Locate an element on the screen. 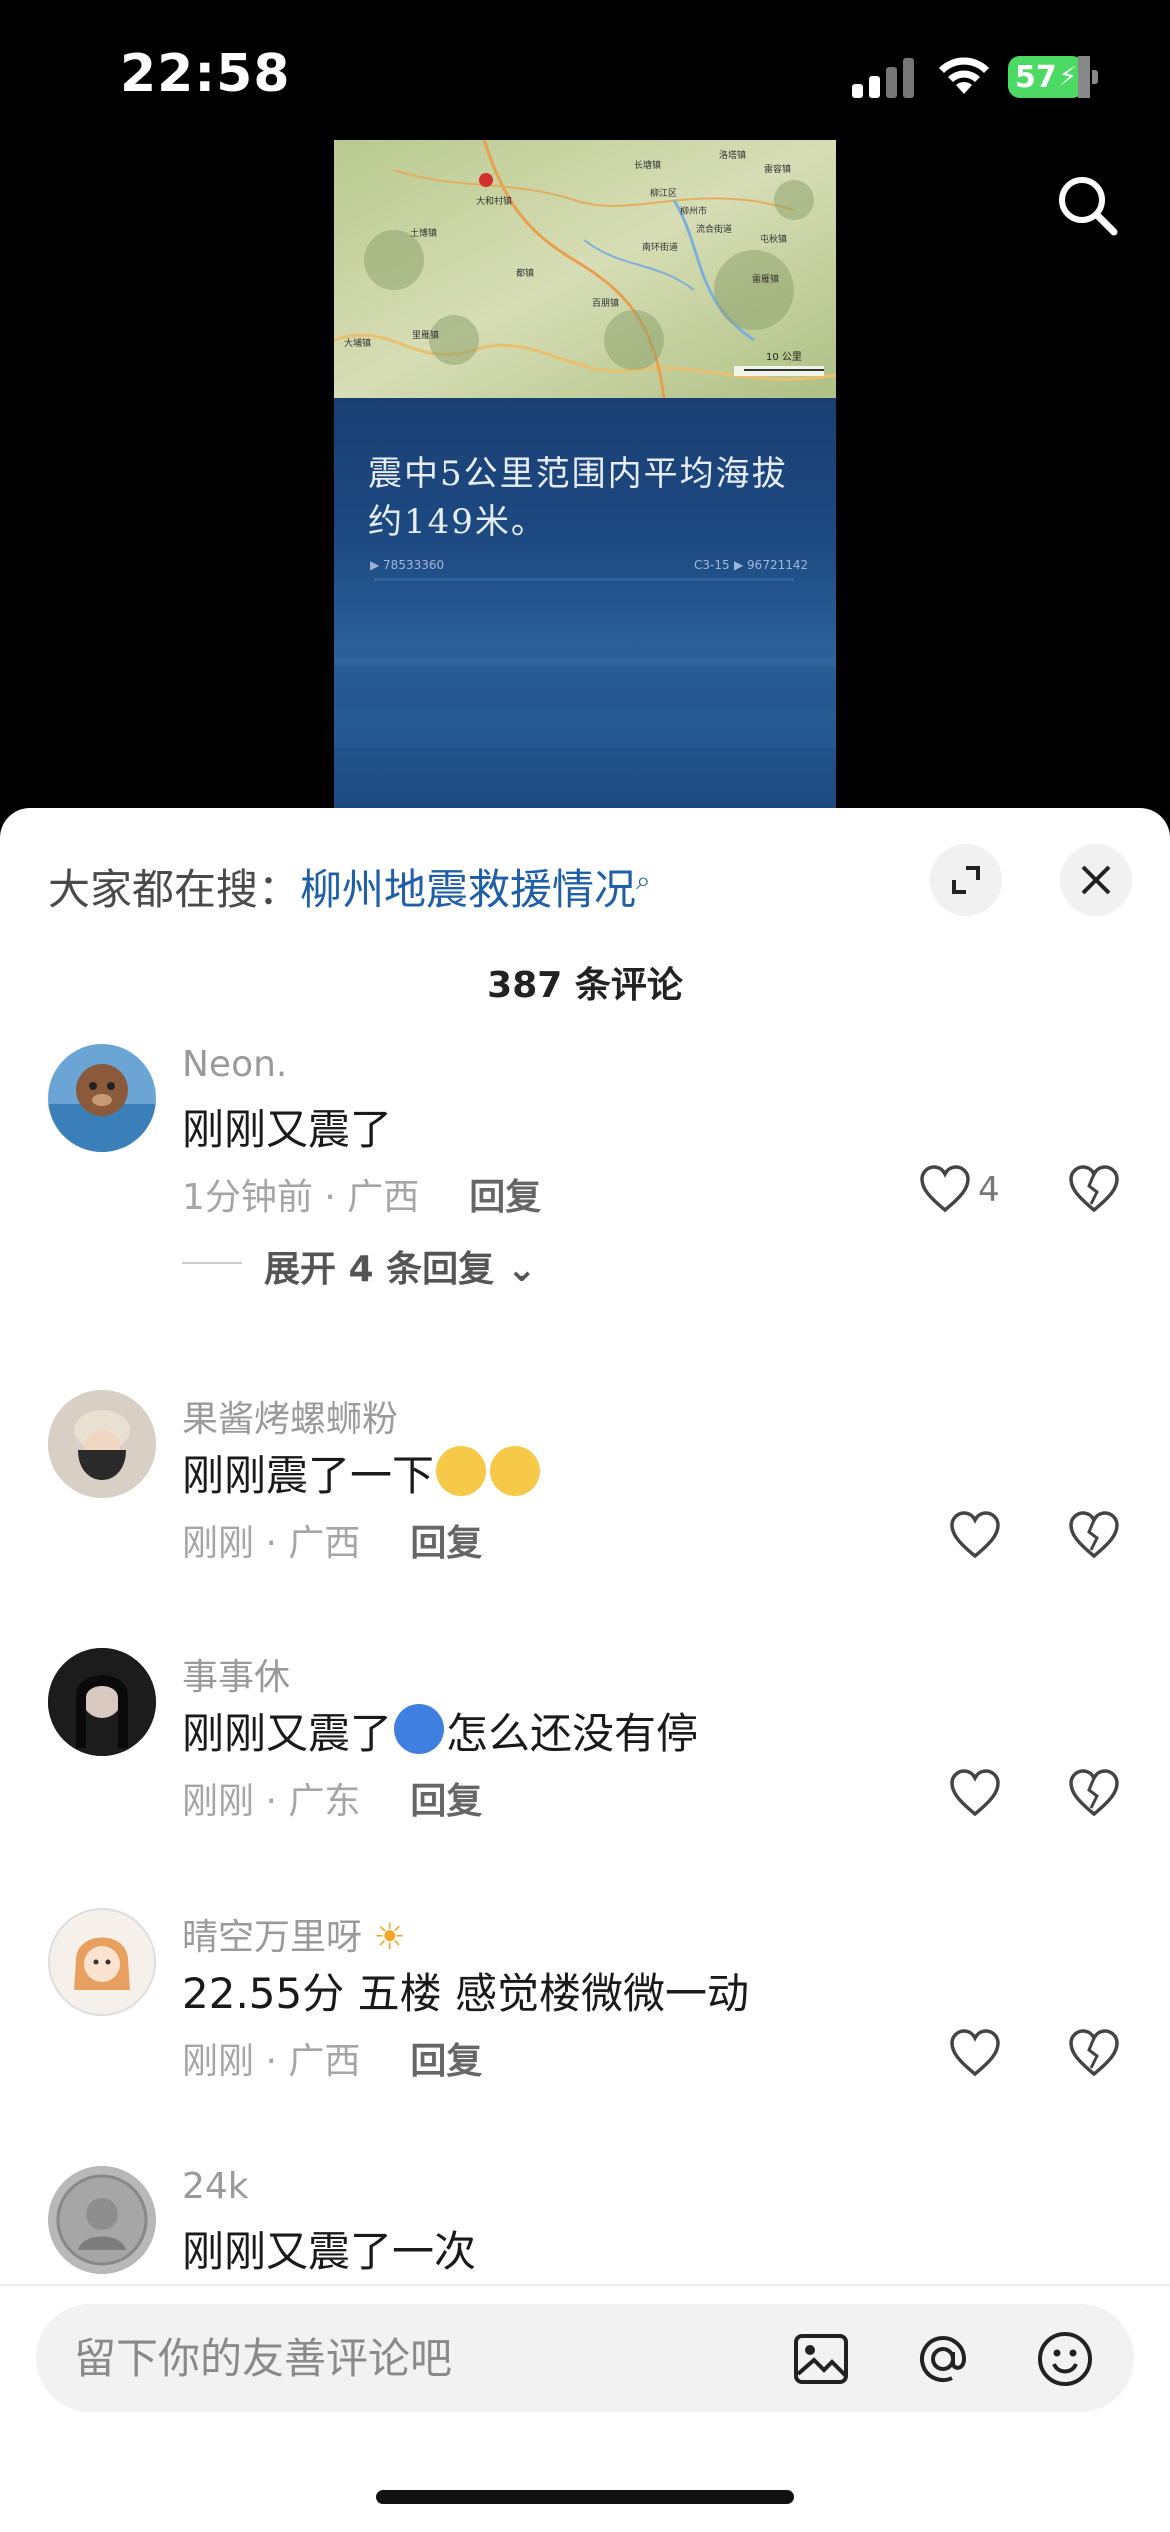 Image resolution: width=1170 pixels, height=2532 pixels. map-label: 柳州市 is located at coordinates (694, 212).